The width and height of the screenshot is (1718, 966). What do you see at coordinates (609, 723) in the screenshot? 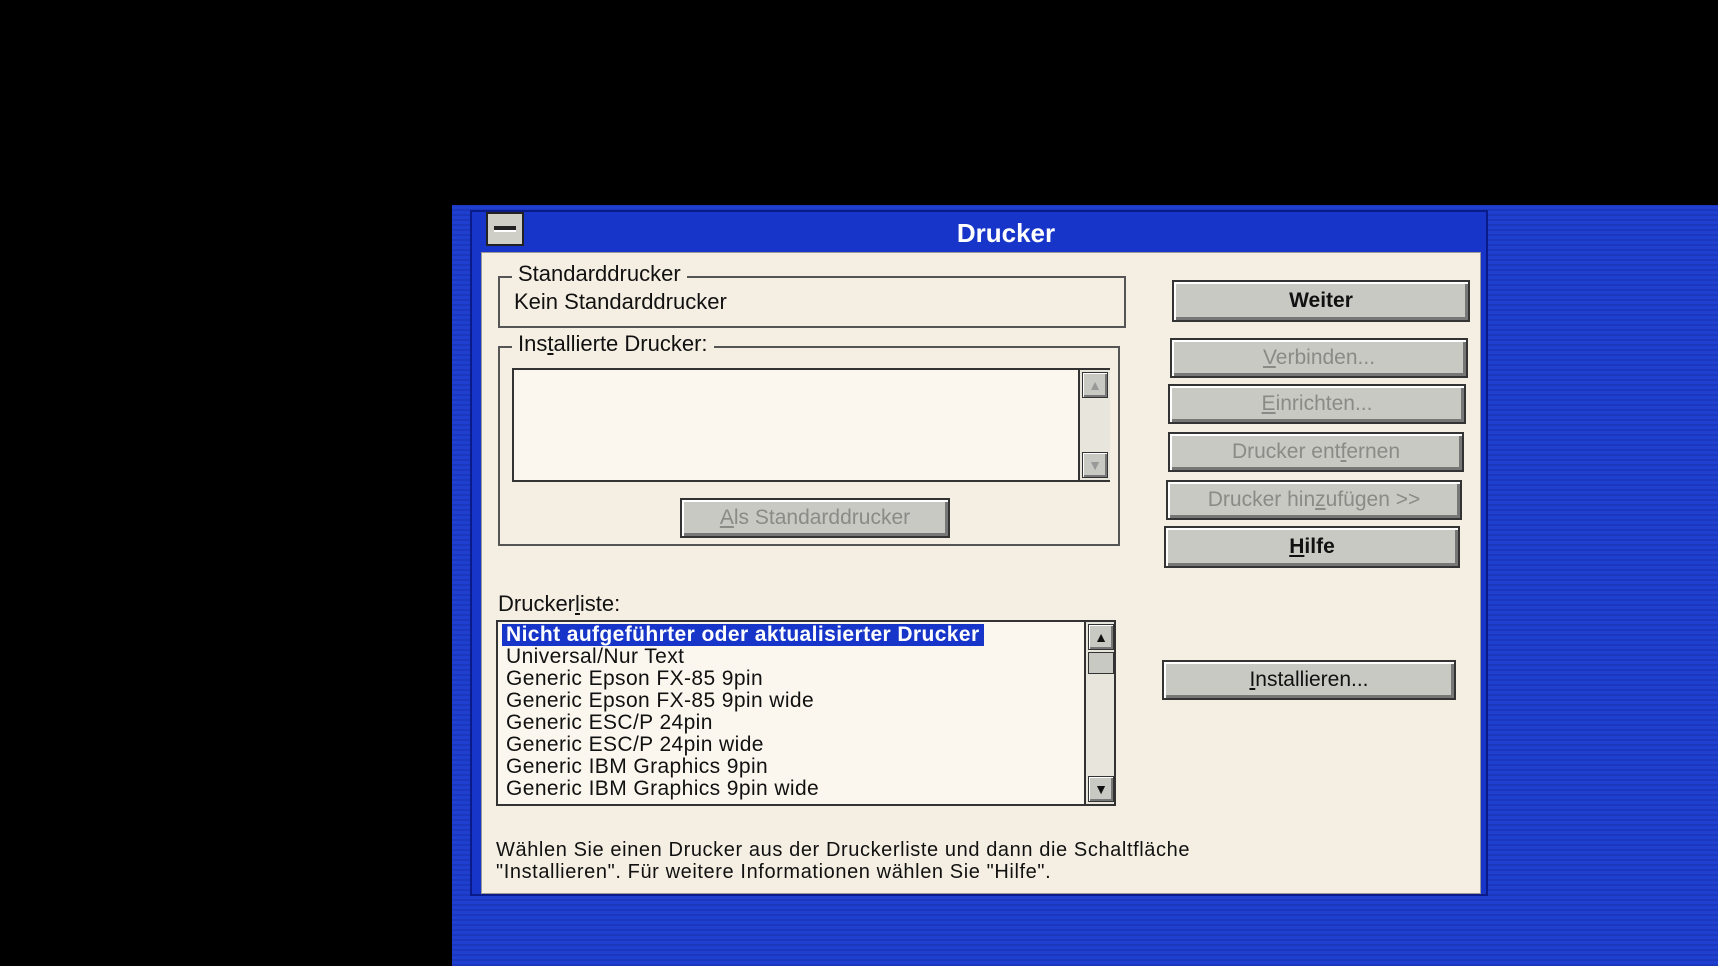
I see `list-item: Generic ESC/P 24pin` at bounding box center [609, 723].